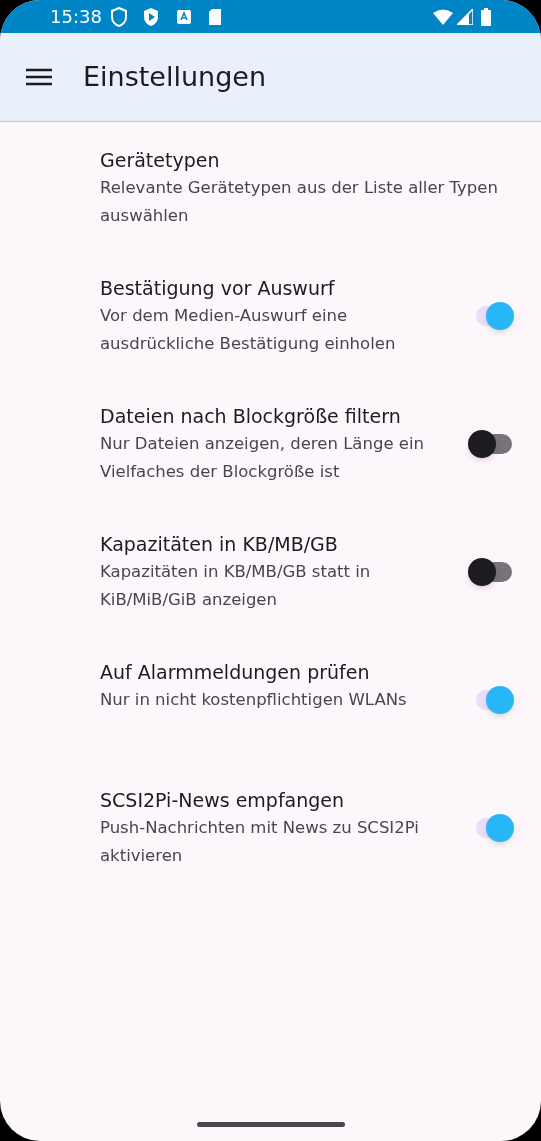 Image resolution: width=541 pixels, height=1141 pixels. Describe the element at coordinates (260, 842) in the screenshot. I see `setting-summary: Push-Nachrichten mit News zu SCSI2Pi aktivieren` at that location.